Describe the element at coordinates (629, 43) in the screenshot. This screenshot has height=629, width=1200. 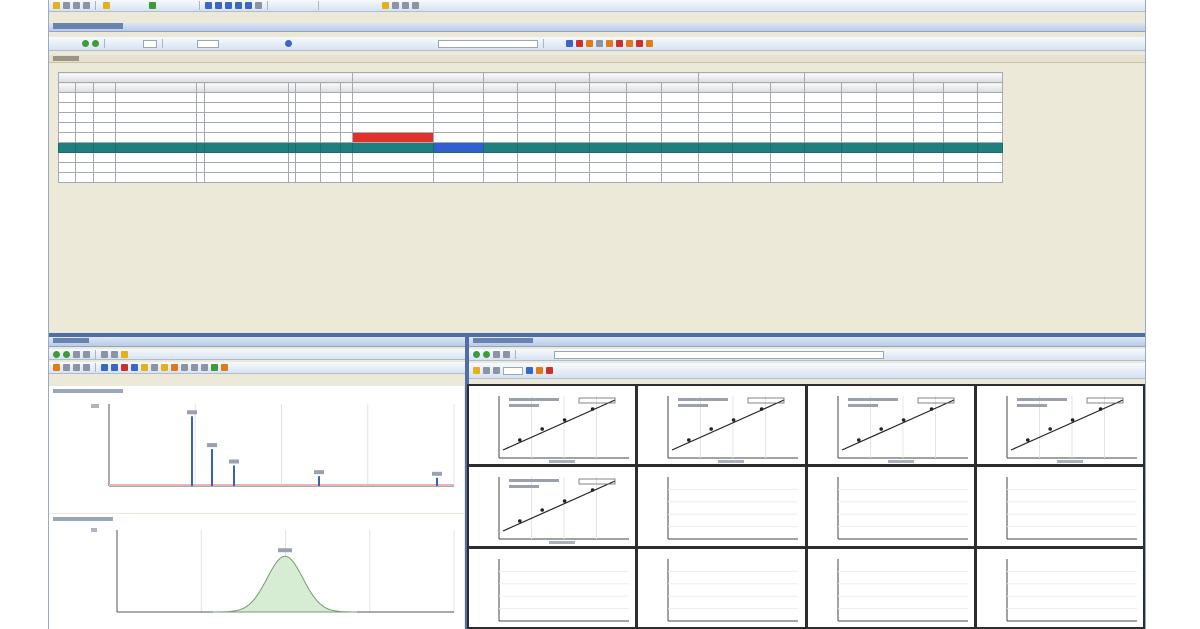
I see `help-icon` at that location.